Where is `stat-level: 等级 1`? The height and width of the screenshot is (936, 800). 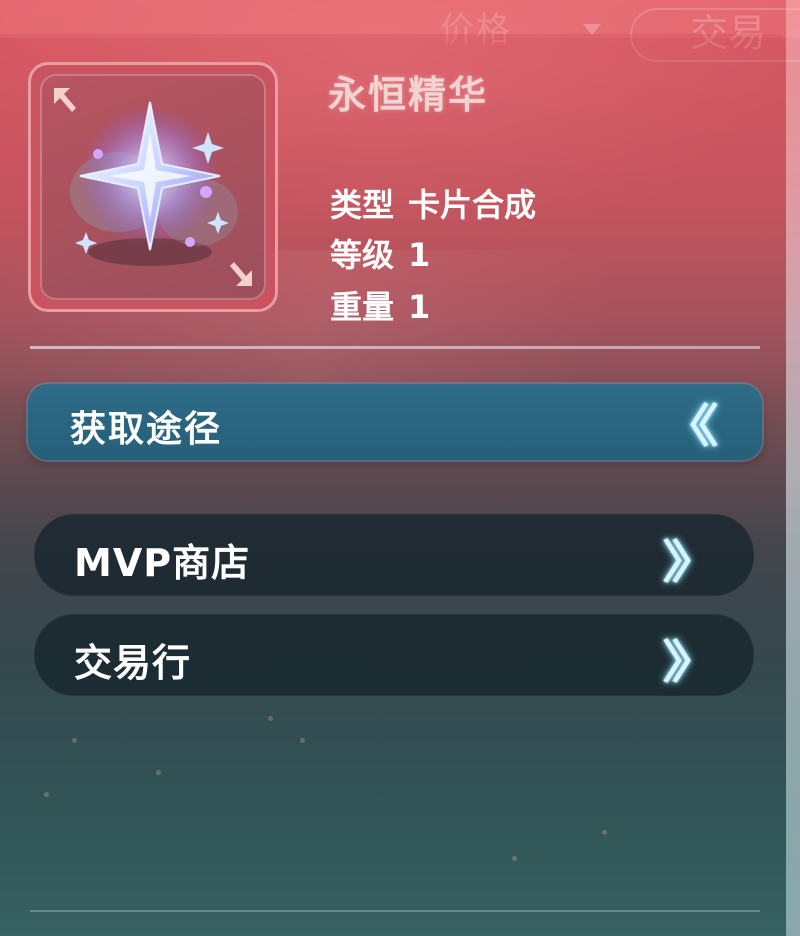
stat-level: 等级 1 is located at coordinates (380, 253).